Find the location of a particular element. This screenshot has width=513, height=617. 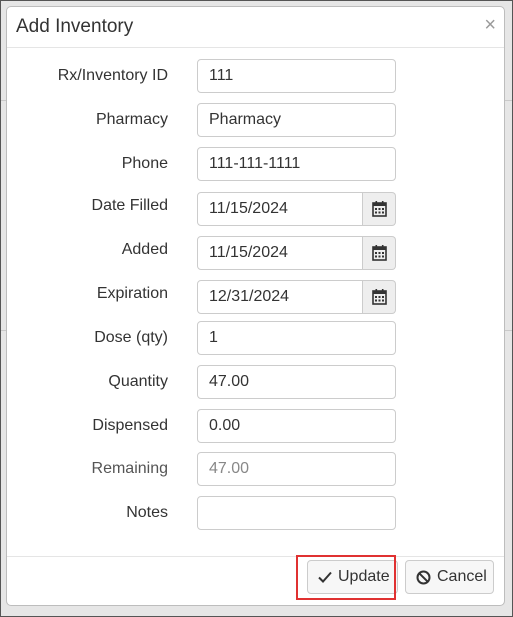

notes-input is located at coordinates (296, 513).